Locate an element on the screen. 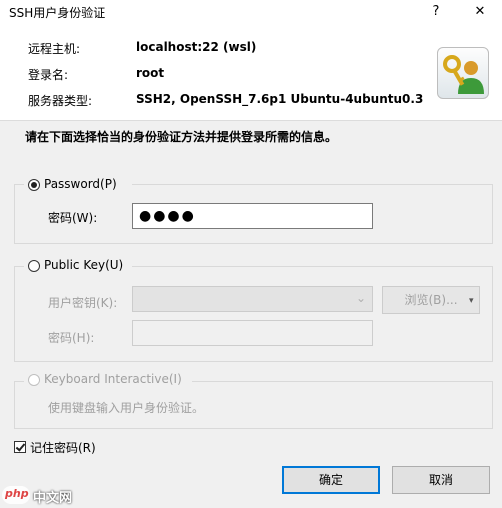 This screenshot has height=508, width=502. password-option-label: Password(P) is located at coordinates (80, 184).